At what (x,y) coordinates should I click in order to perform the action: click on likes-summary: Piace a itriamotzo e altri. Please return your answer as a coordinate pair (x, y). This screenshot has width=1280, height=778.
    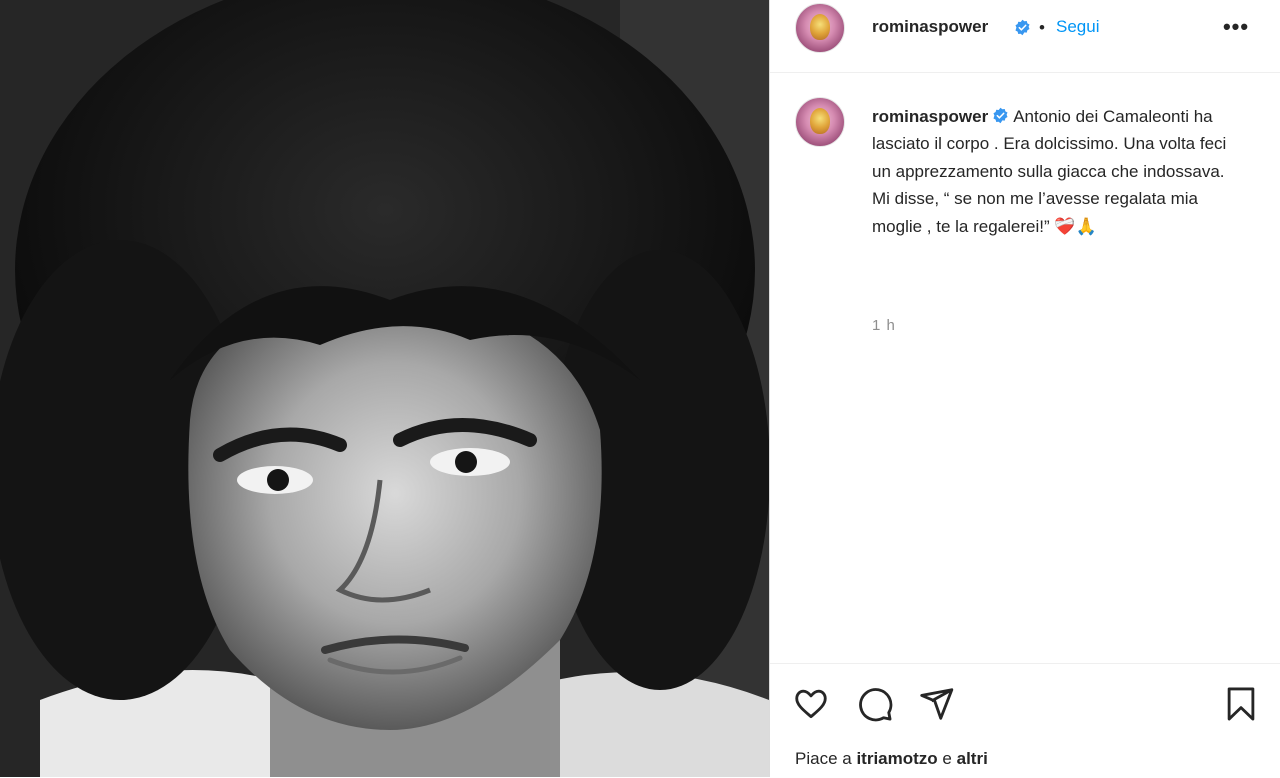
    Looking at the image, I should click on (891, 759).